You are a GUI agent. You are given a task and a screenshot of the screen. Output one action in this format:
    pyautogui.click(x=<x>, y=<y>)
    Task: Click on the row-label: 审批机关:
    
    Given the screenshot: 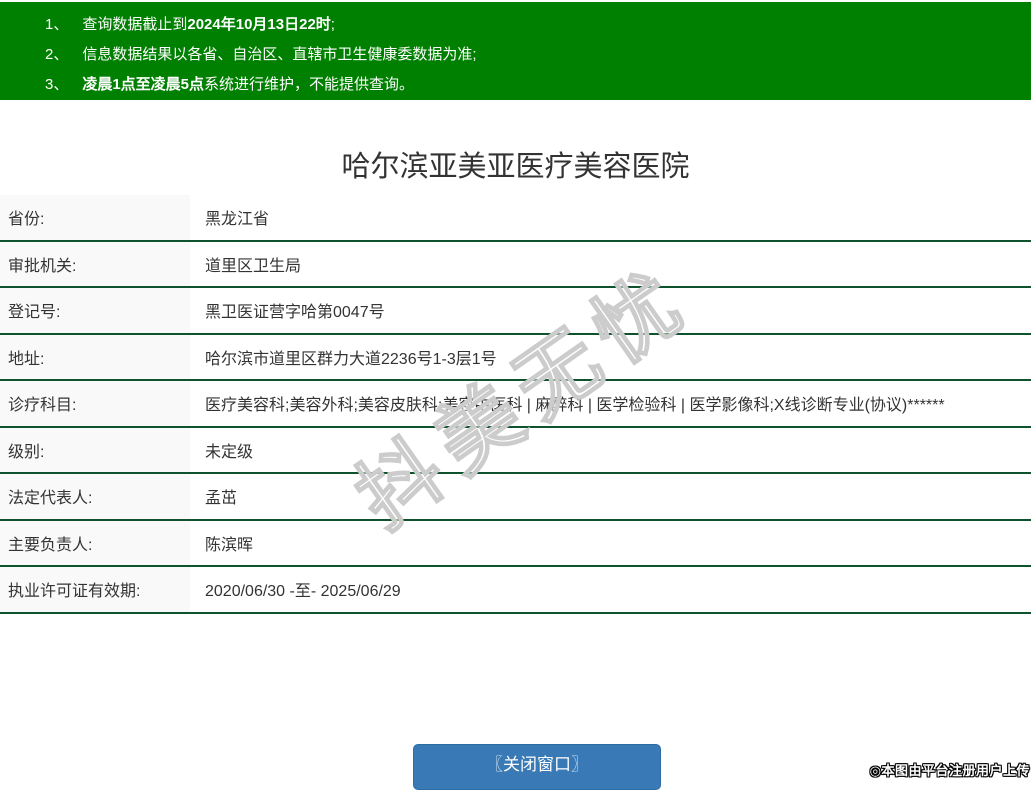 What is the action you would take?
    pyautogui.click(x=95, y=263)
    